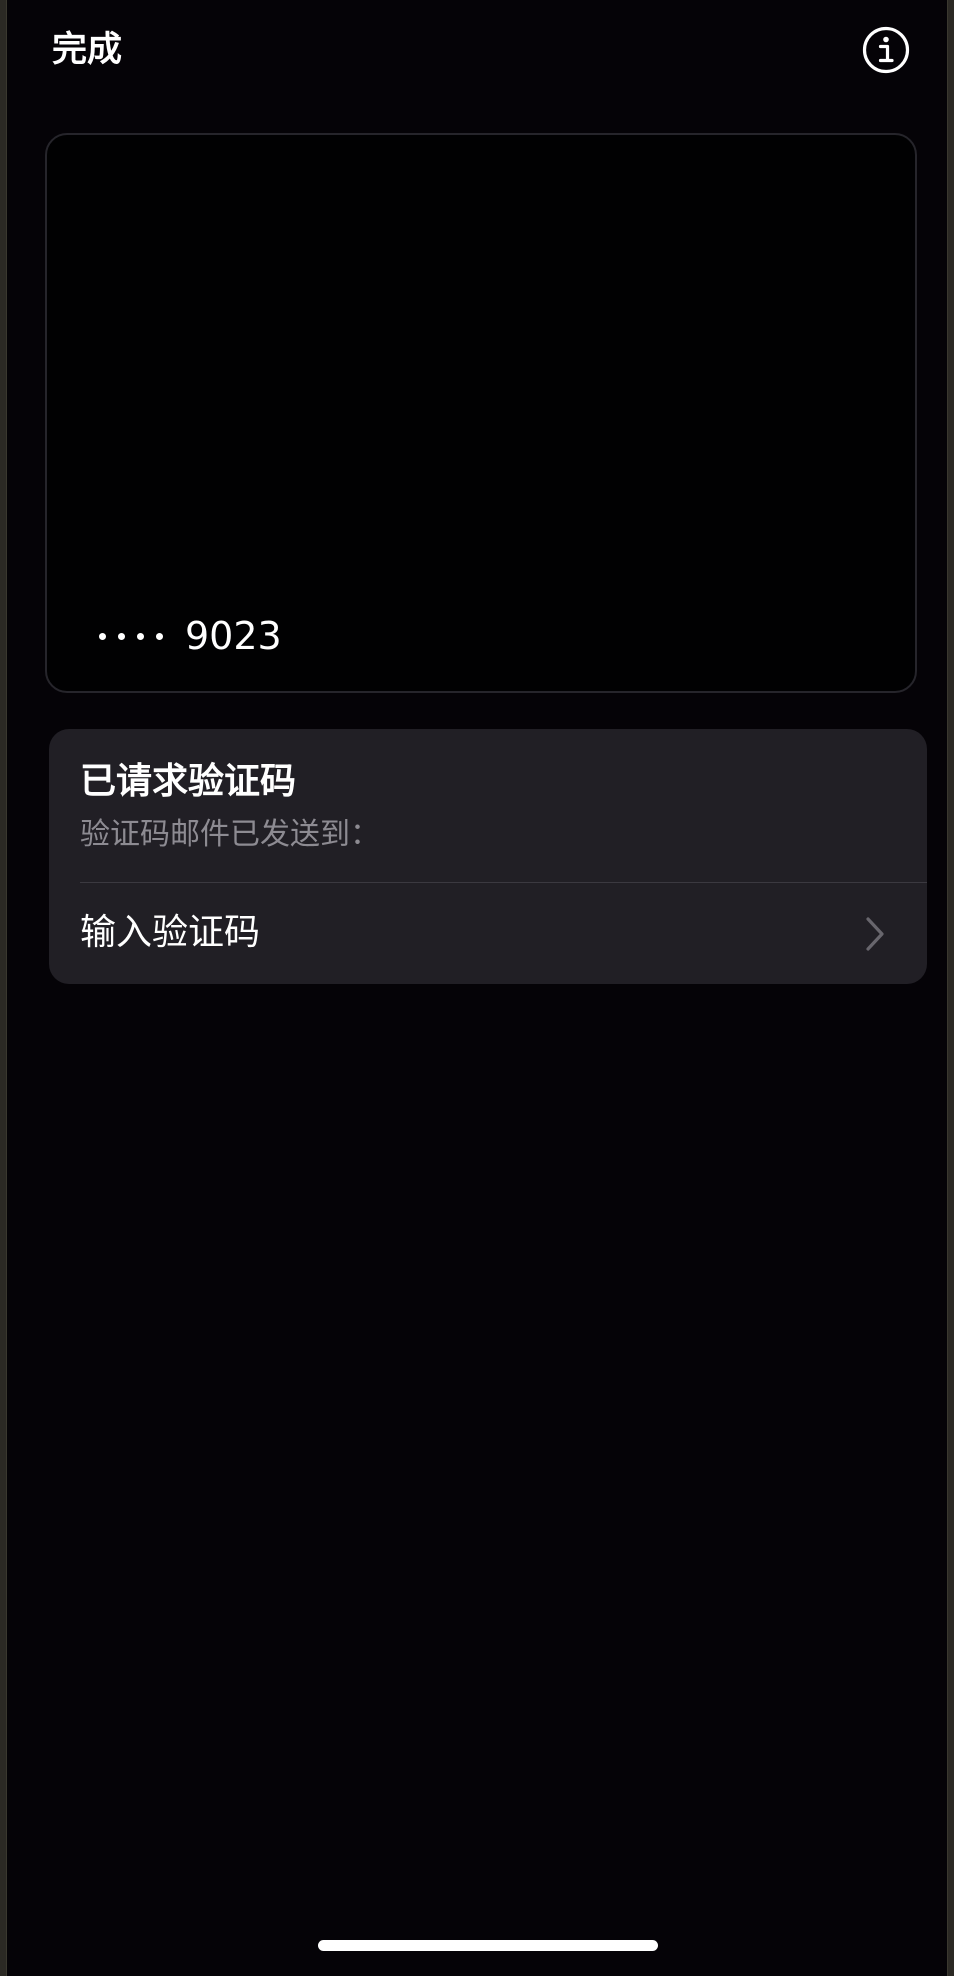  Describe the element at coordinates (488, 1945) in the screenshot. I see `home-indicator` at that location.